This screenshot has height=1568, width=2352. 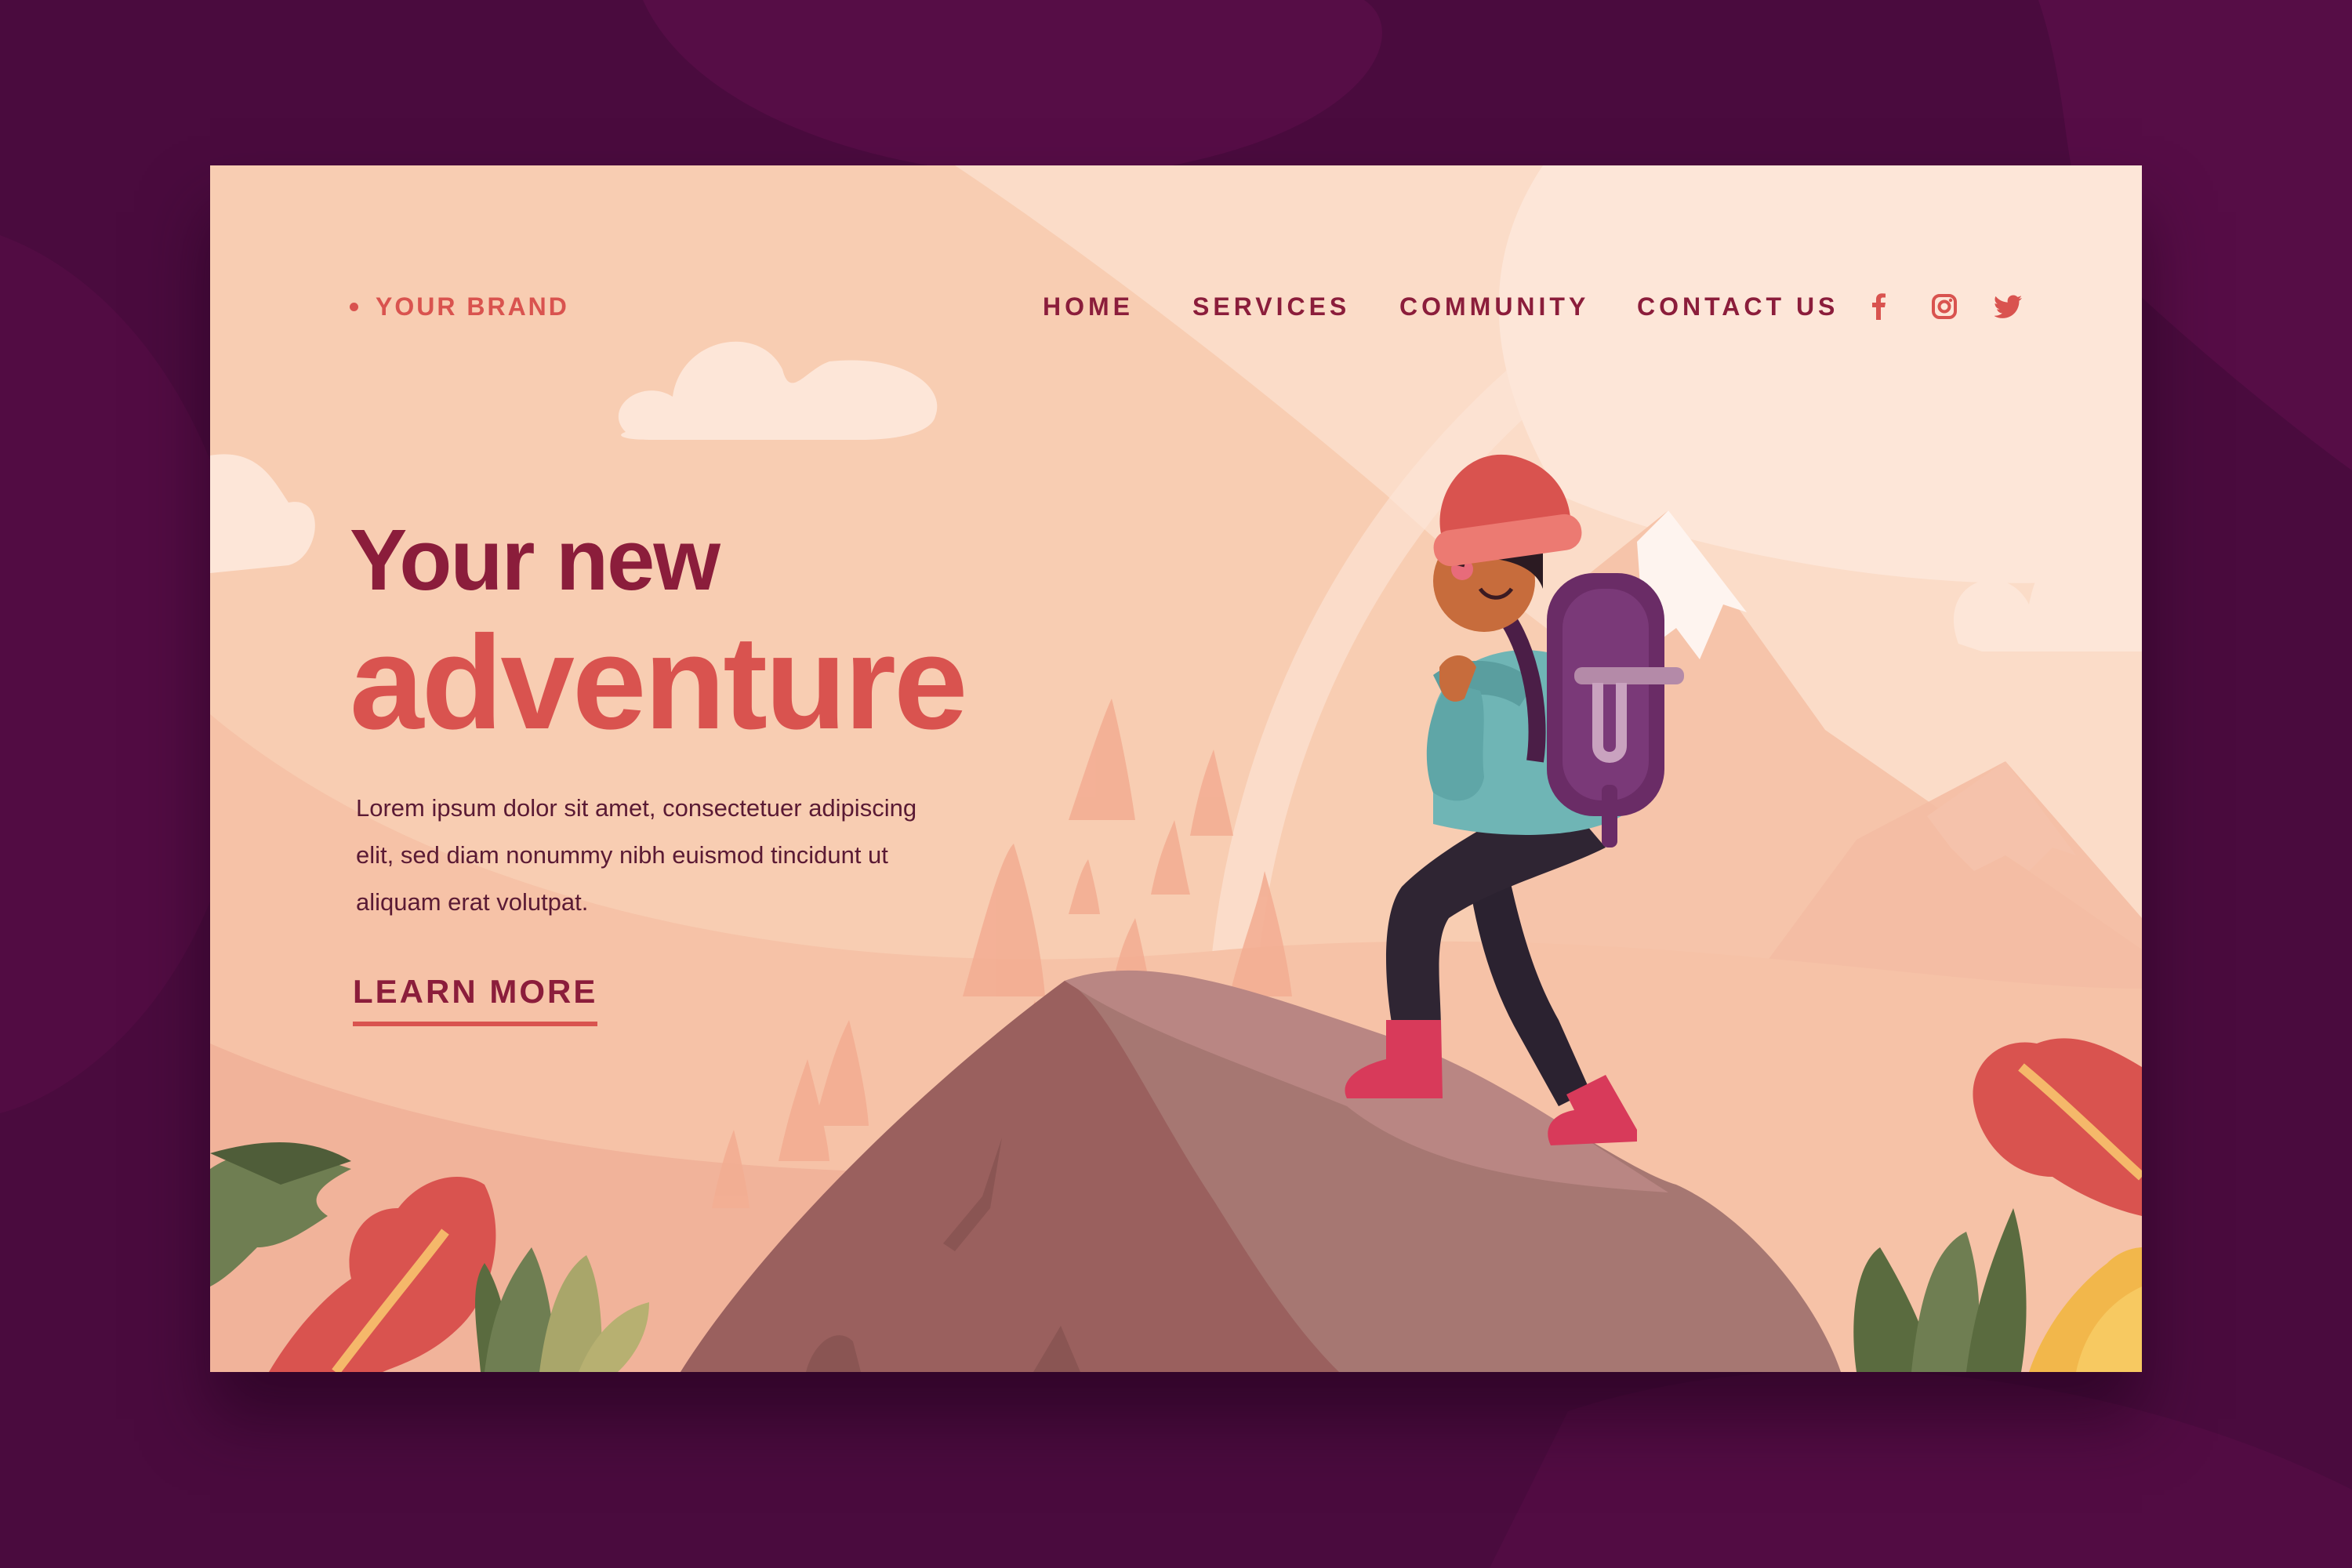 What do you see at coordinates (658, 682) in the screenshot?
I see `hero-title-line2: adventure` at bounding box center [658, 682].